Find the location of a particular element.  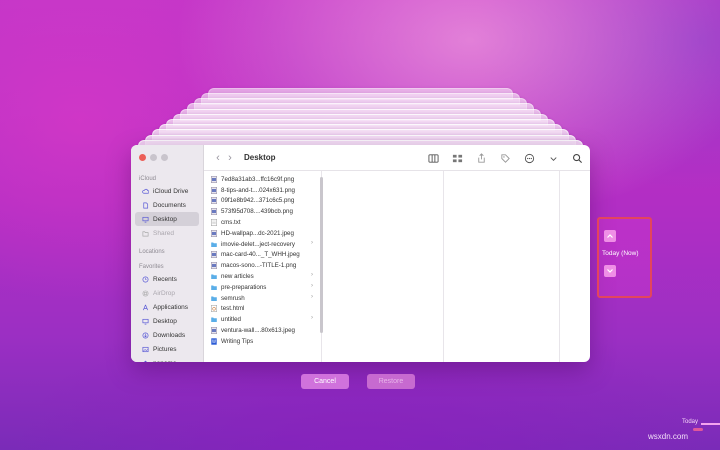

file-item: 7ed8a31ab3...ffc16c9f.png is located at coordinates (262, 179).